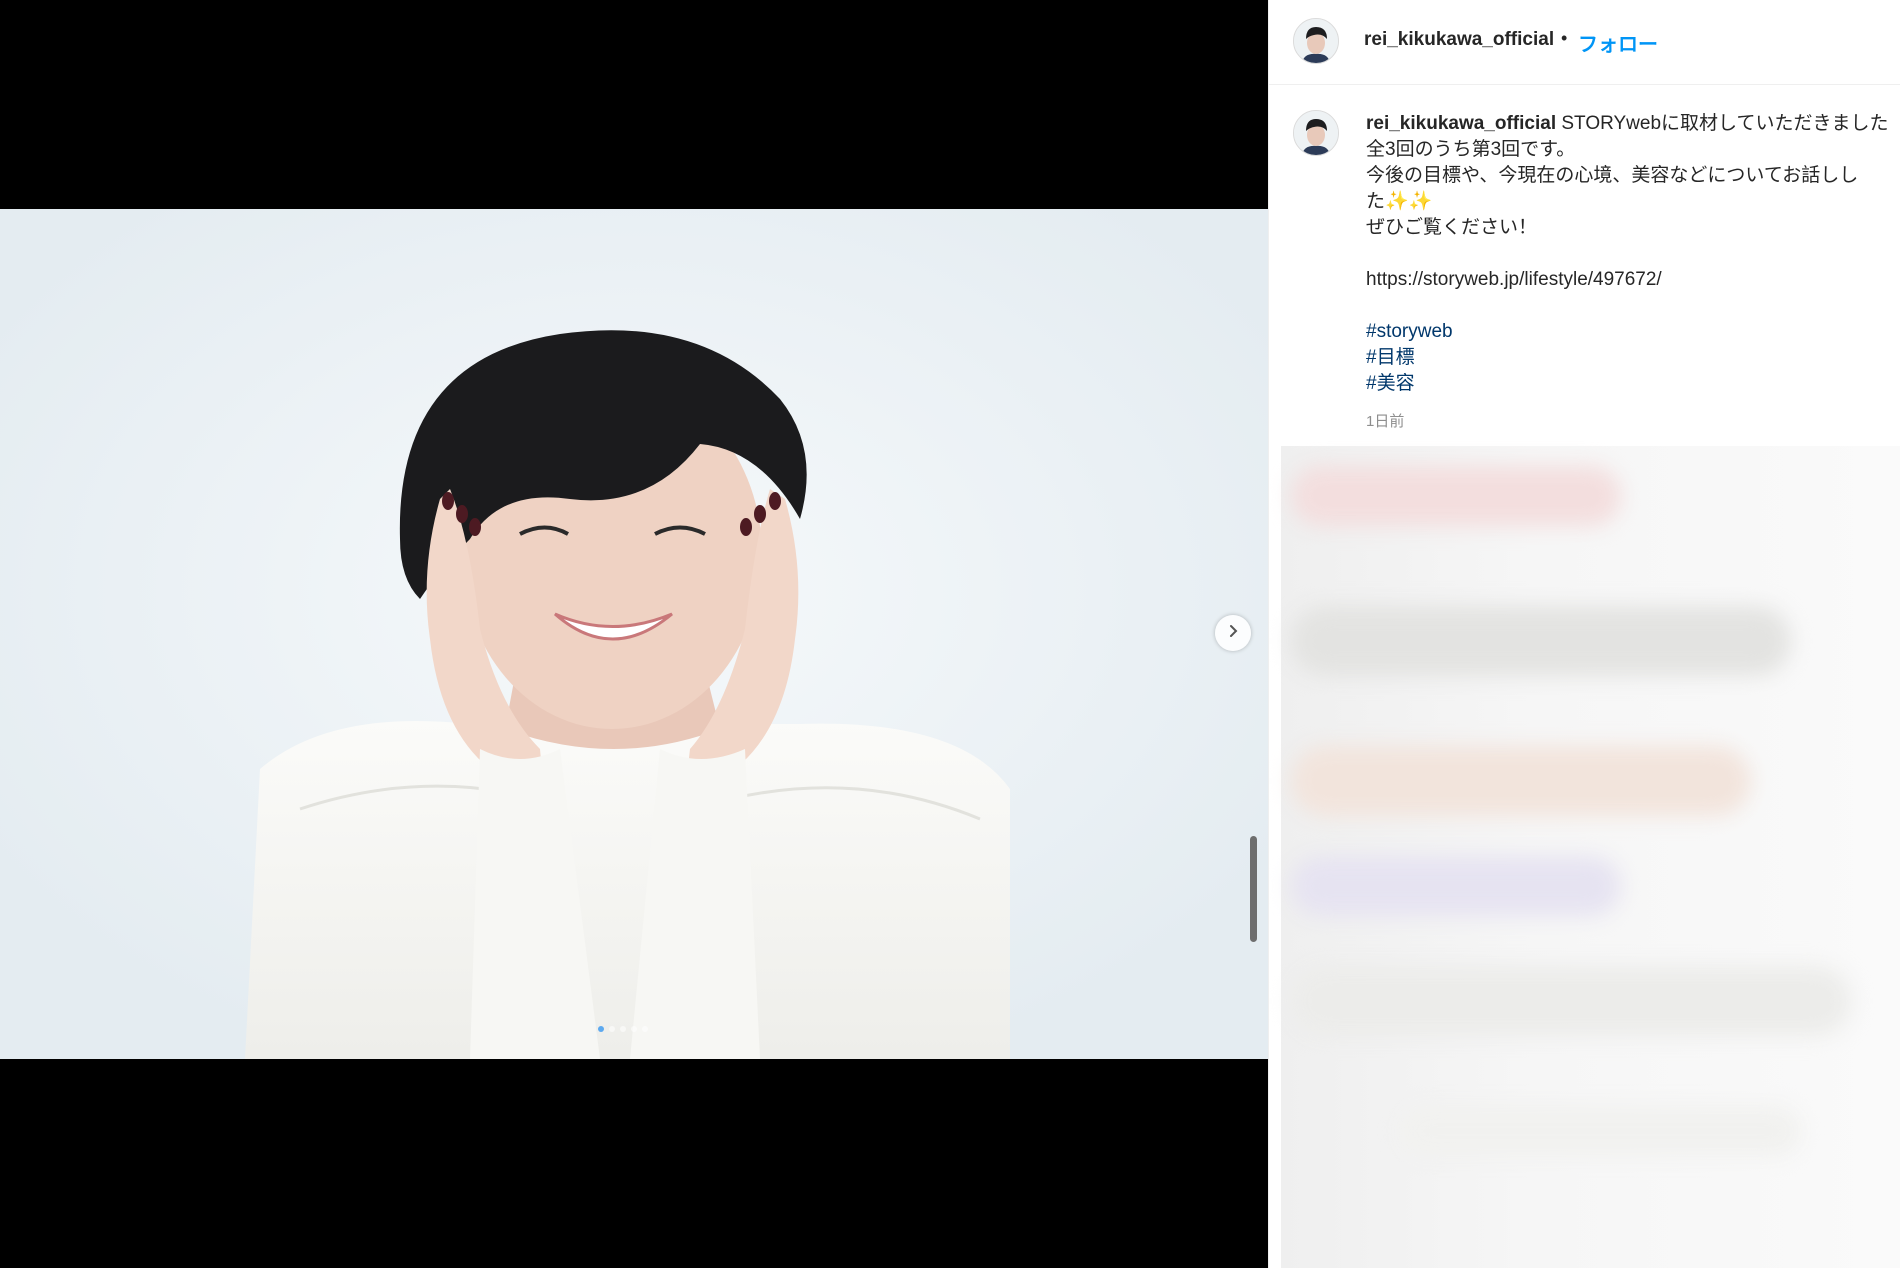 Image resolution: width=1900 pixels, height=1268 pixels. I want to click on chevron-right-icon, so click(1233, 633).